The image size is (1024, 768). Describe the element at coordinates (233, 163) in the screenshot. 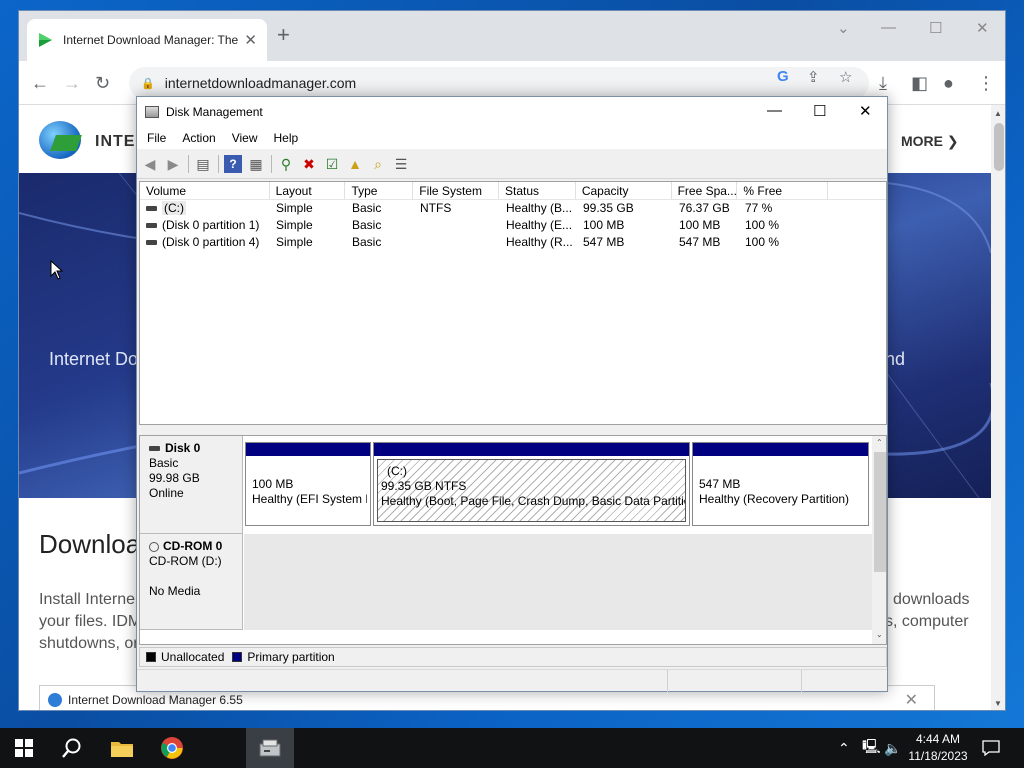

I see `help-icon: ?` at that location.